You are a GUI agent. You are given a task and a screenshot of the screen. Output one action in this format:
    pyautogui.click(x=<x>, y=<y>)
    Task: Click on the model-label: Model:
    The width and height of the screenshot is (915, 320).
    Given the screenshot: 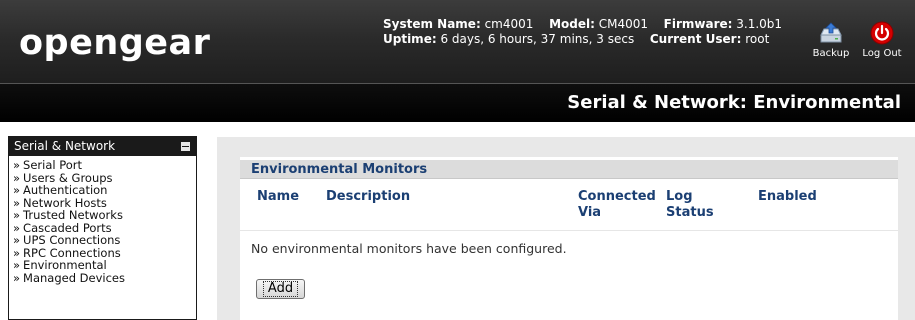 What is the action you would take?
    pyautogui.click(x=572, y=24)
    